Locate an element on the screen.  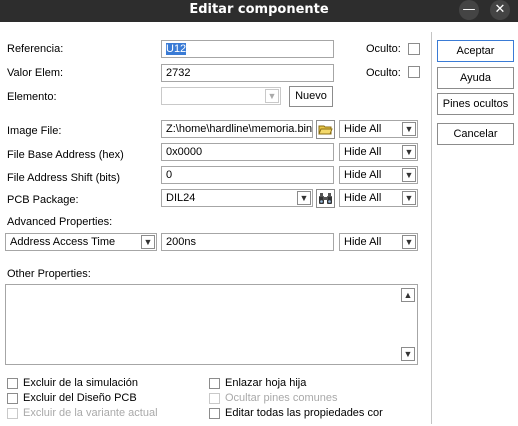
value-label: Valor Elem: is located at coordinates (35, 73).